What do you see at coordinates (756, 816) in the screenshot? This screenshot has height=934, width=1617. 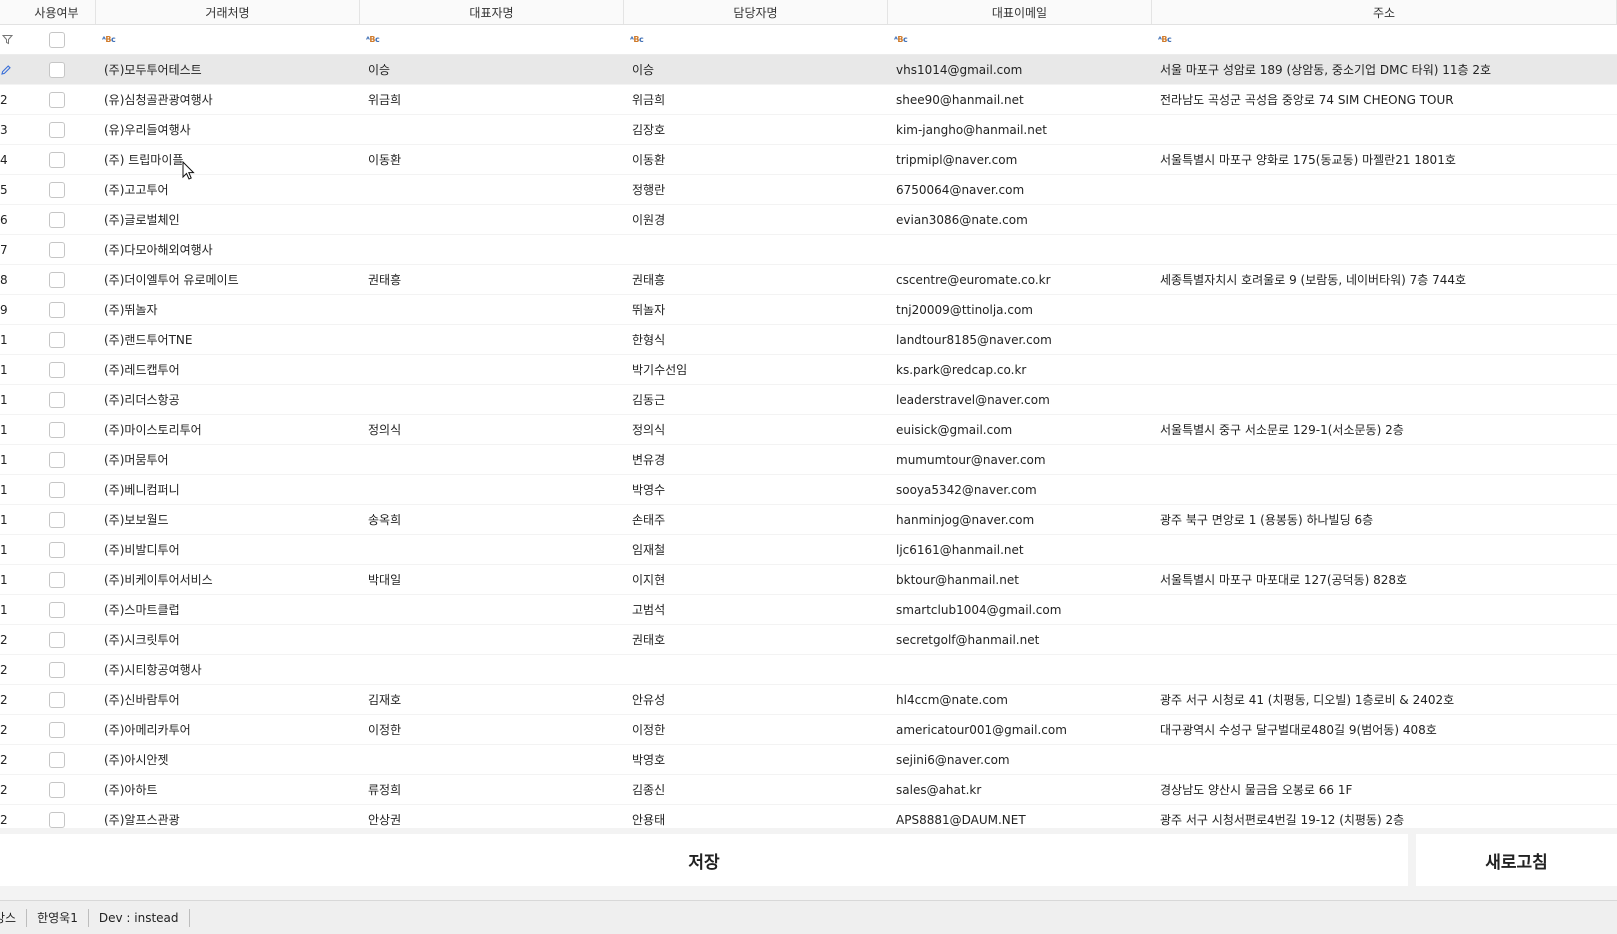 I see `manager-name-cell: 안용태` at bounding box center [756, 816].